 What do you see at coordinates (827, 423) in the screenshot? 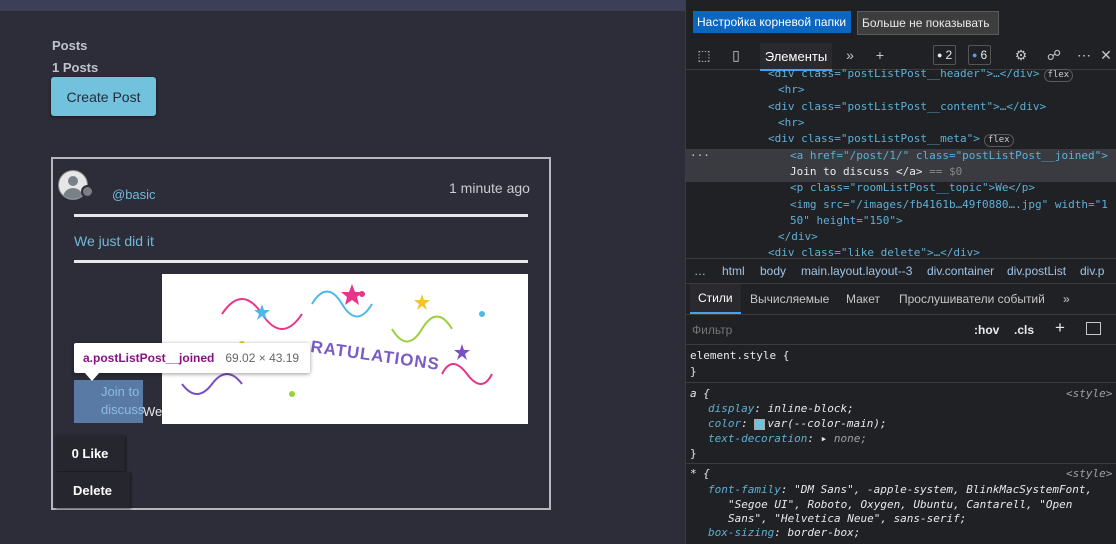
I see `prop-value: var(--color-main);` at bounding box center [827, 423].